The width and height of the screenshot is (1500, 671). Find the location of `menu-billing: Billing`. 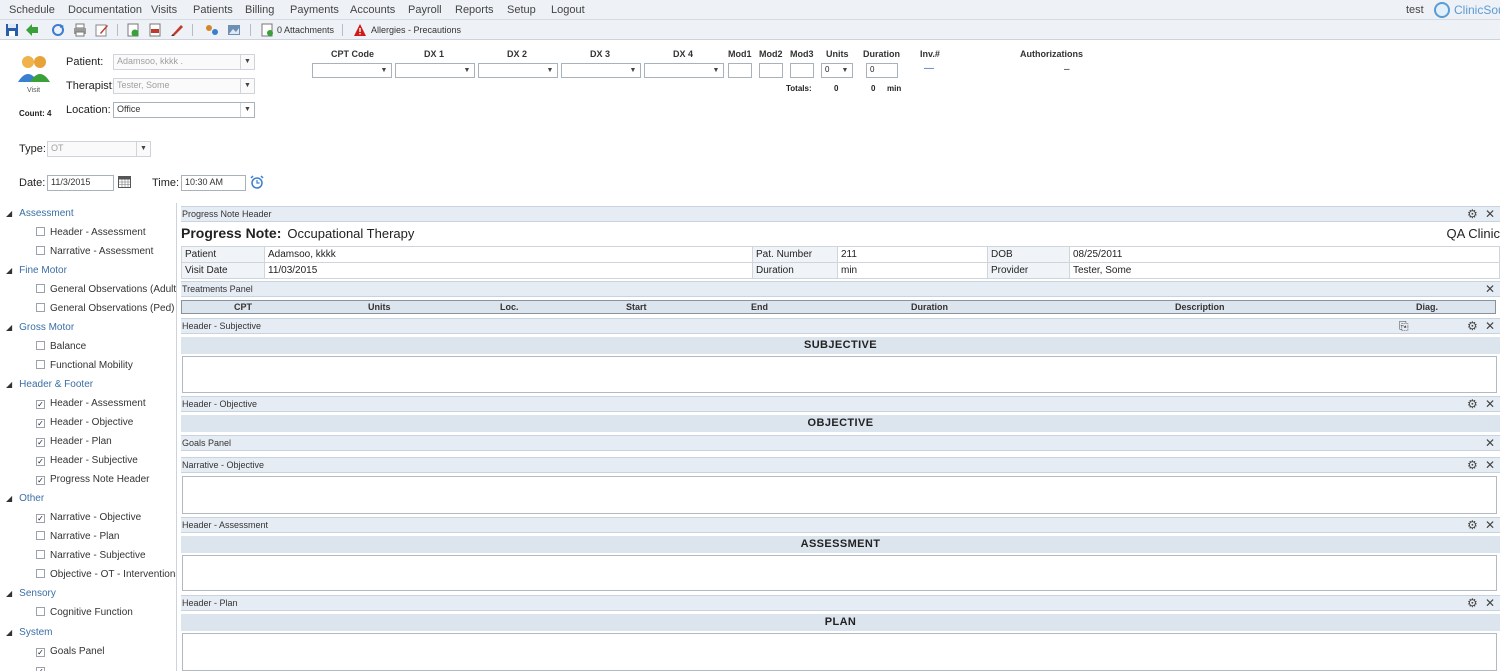

menu-billing: Billing is located at coordinates (259, 10).